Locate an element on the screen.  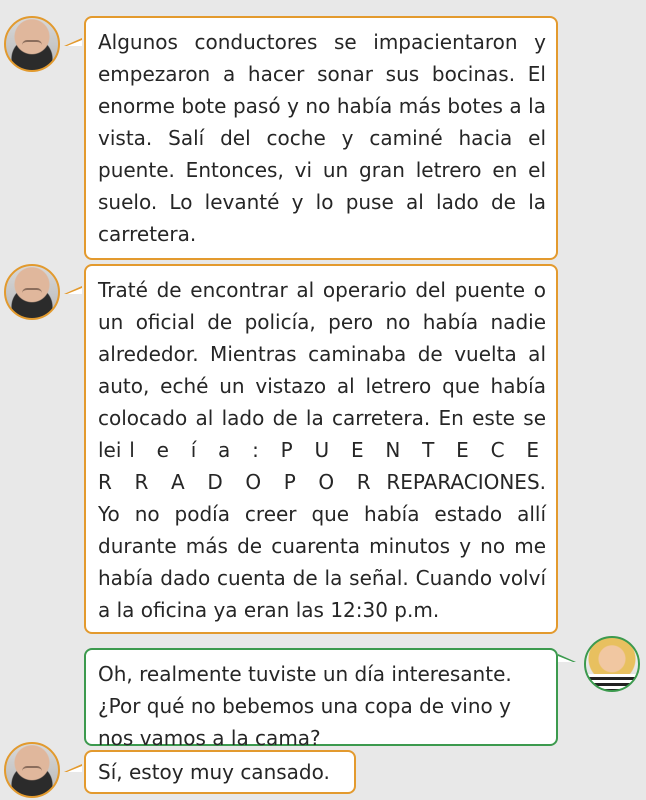
message-bubble: Sí, estoy muy cansado. is located at coordinates (220, 772).